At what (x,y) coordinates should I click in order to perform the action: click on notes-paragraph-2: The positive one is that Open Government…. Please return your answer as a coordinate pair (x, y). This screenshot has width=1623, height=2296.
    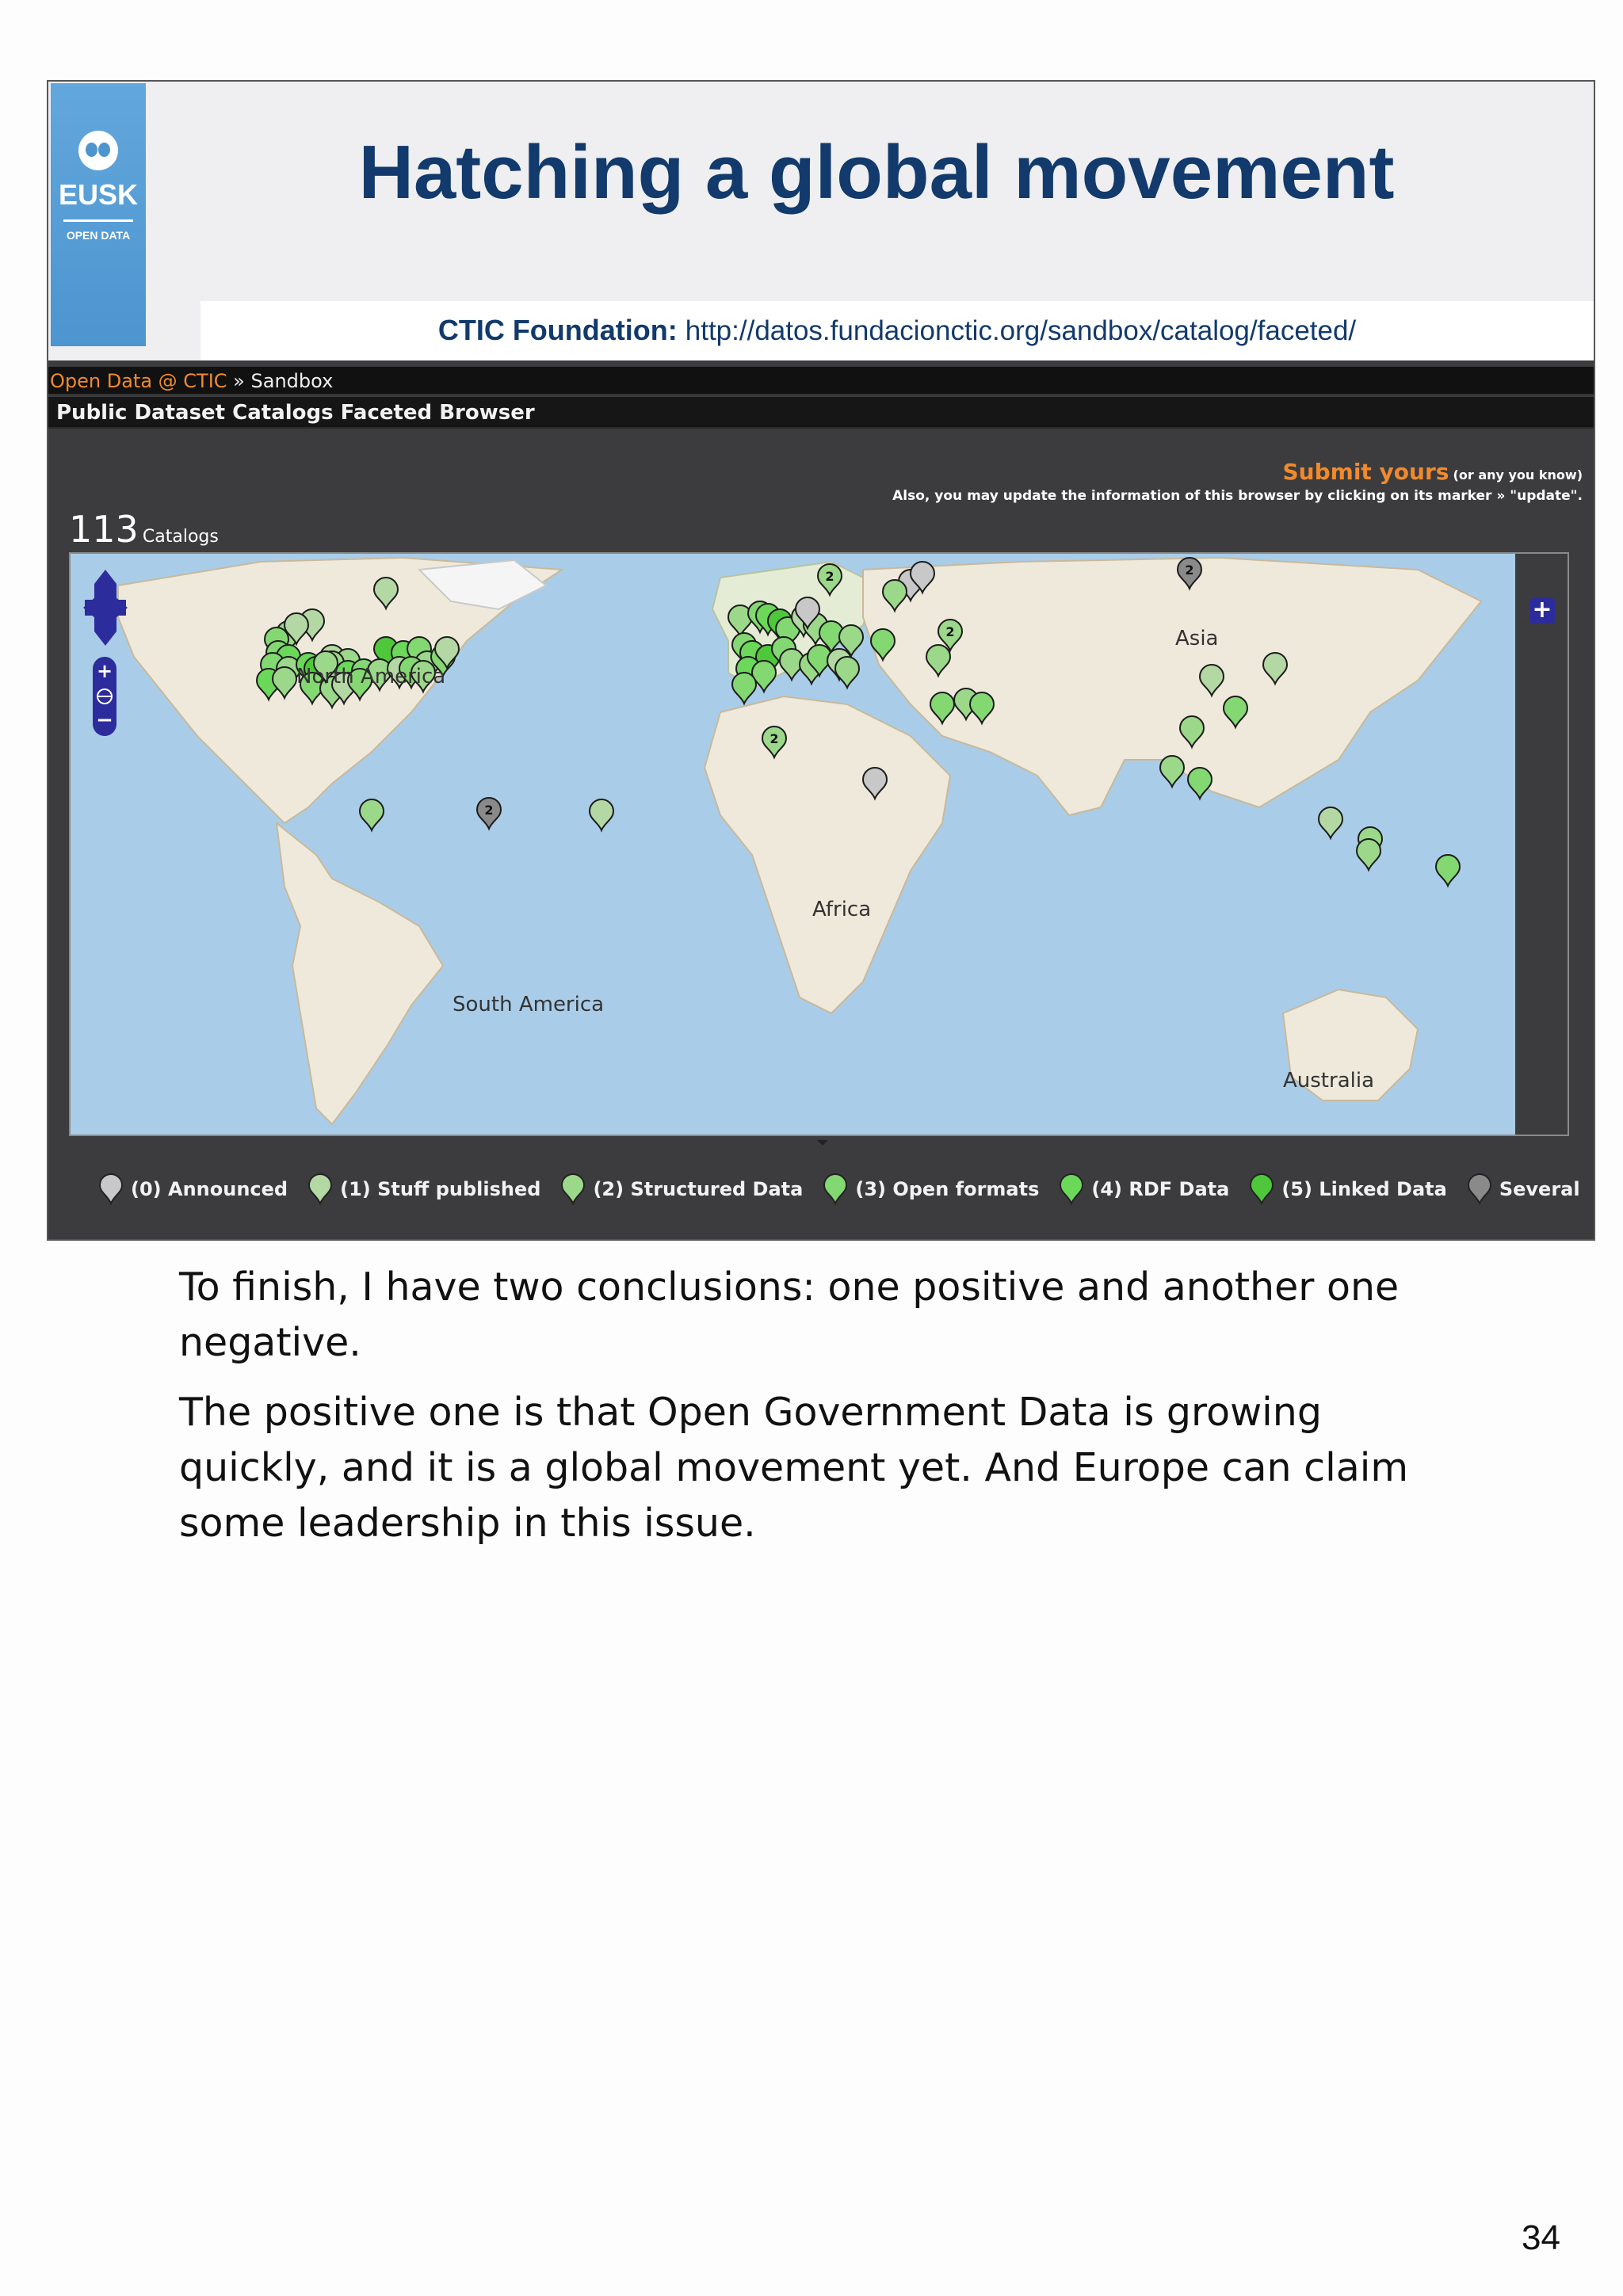
    Looking at the image, I should click on (794, 1468).